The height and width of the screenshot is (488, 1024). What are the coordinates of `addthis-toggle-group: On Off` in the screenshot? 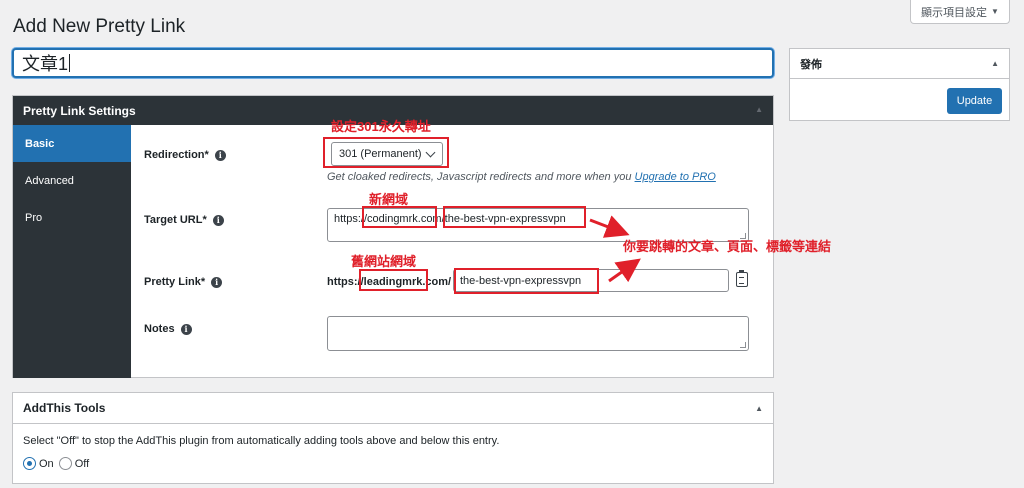 It's located at (56, 463).